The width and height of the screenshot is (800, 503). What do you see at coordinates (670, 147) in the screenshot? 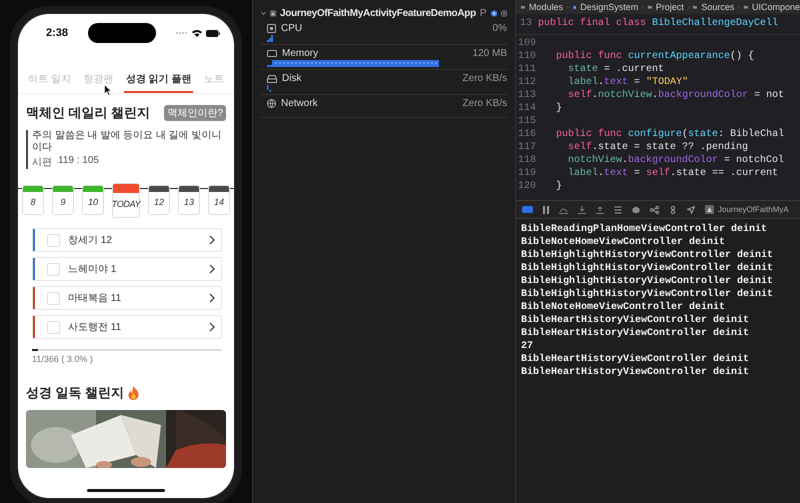
I see `code-token: .state = state ?? .pending` at bounding box center [670, 147].